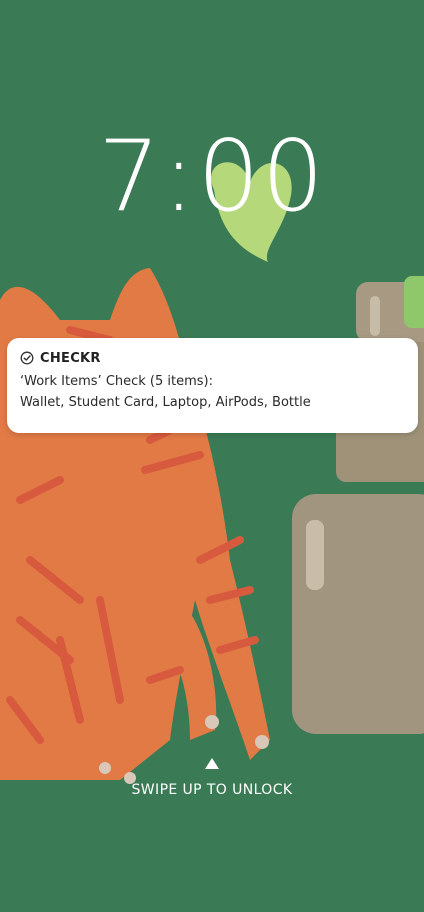  I want to click on clock-time: 7:00, so click(212, 177).